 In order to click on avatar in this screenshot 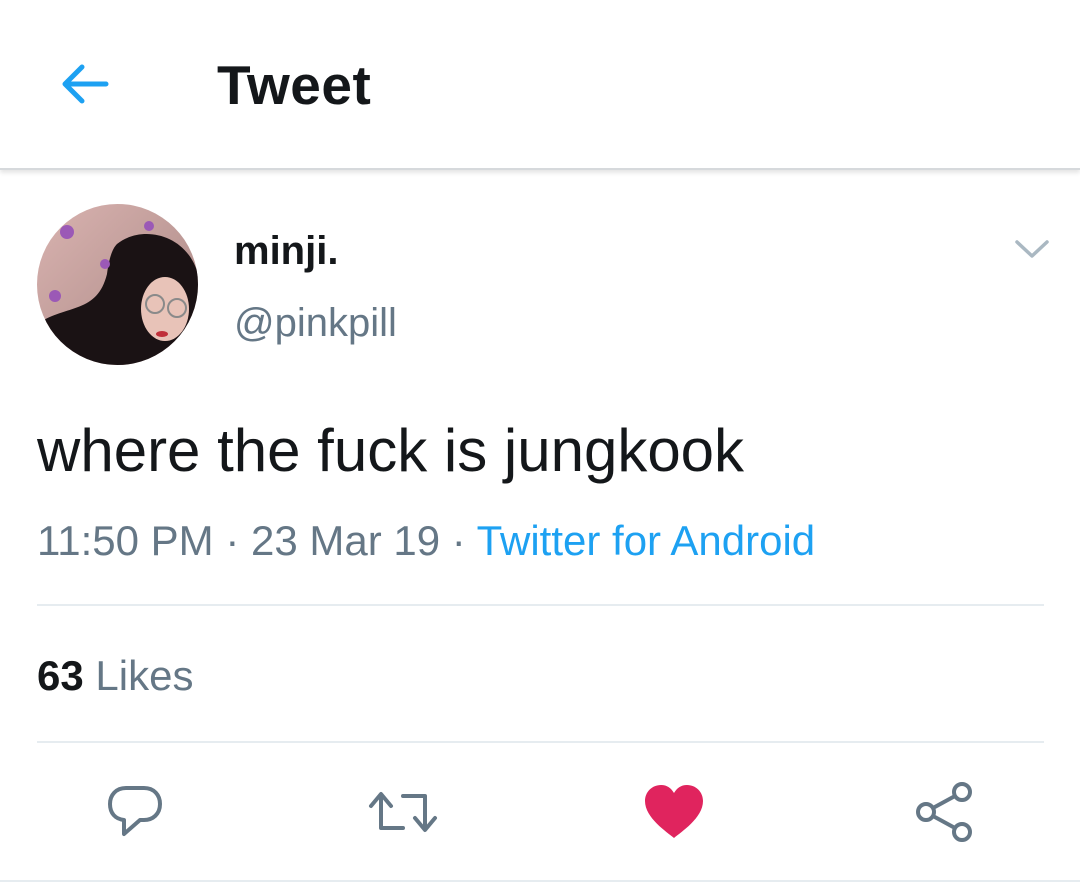, I will do `click(117, 284)`.